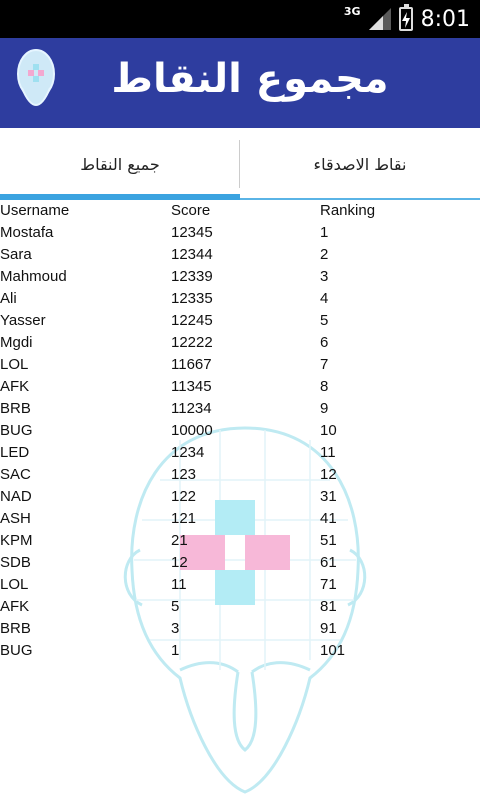  I want to click on table-row: Ali 12335 4, so click(240, 299).